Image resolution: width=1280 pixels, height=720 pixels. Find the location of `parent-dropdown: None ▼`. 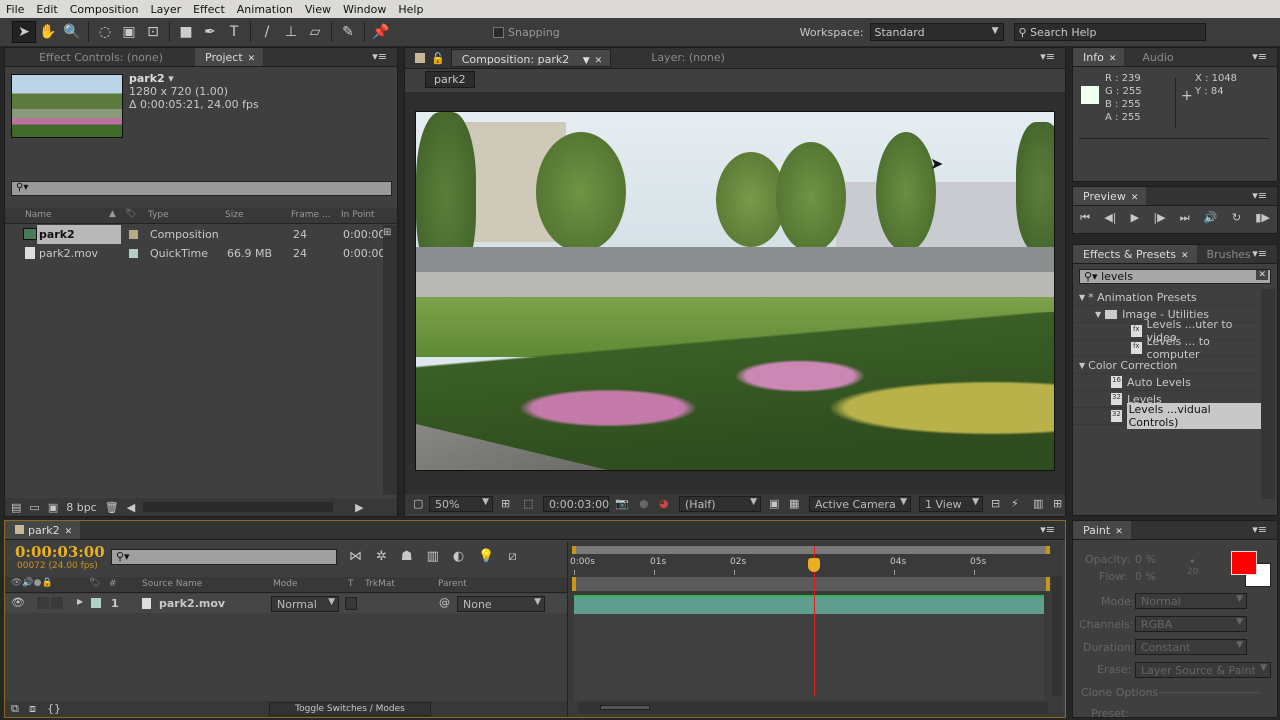

parent-dropdown: None ▼ is located at coordinates (501, 604).